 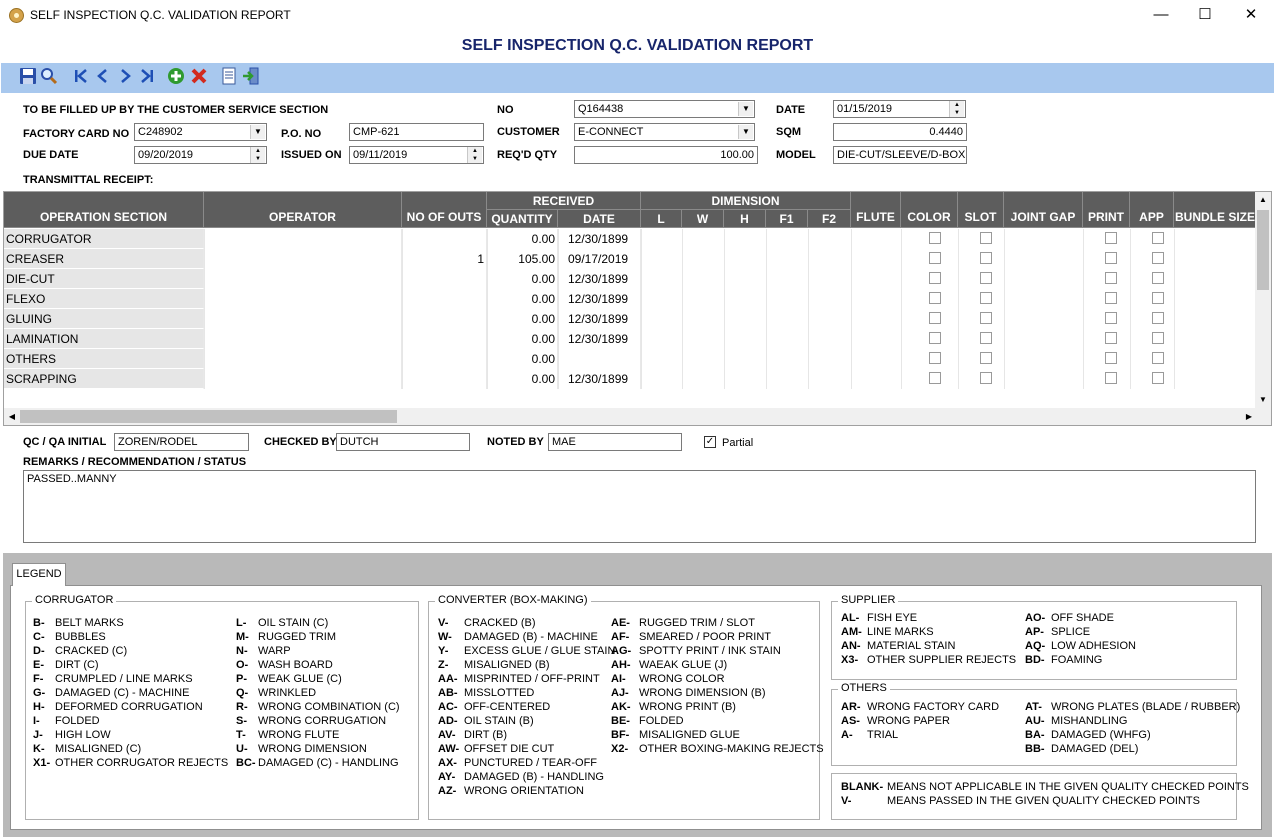 I want to click on operation-section-cell: LAMINATION, so click(x=104, y=339).